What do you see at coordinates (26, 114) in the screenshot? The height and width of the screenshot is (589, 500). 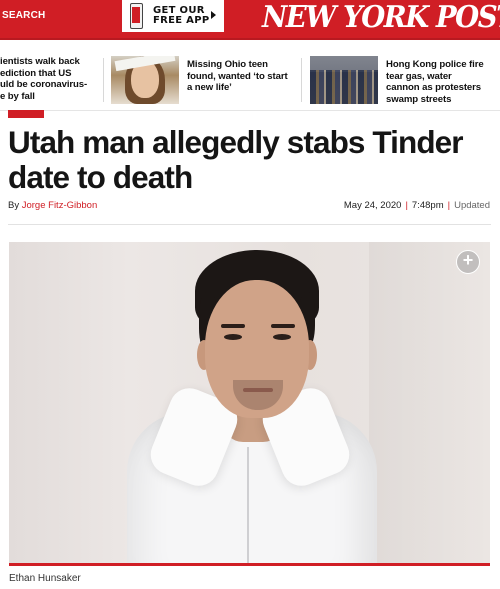 I see `category-tag` at bounding box center [26, 114].